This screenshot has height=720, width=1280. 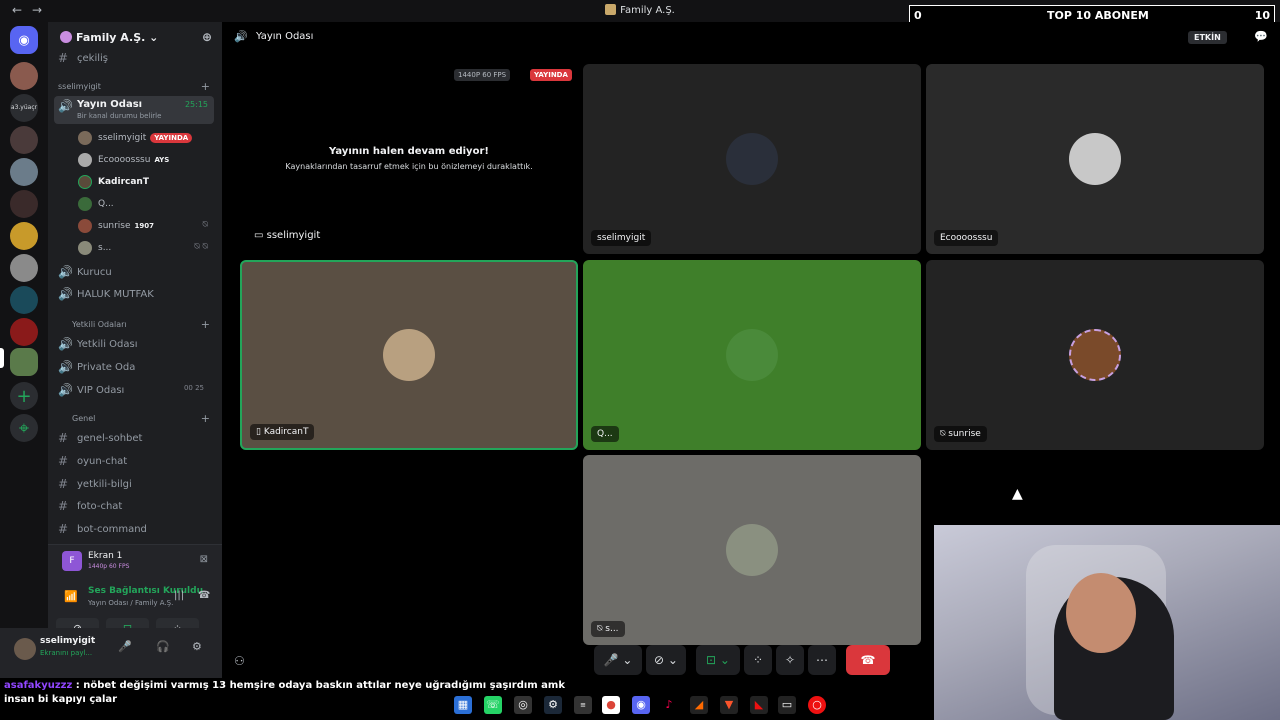 I want to click on brave-icon: ▼, so click(x=729, y=705).